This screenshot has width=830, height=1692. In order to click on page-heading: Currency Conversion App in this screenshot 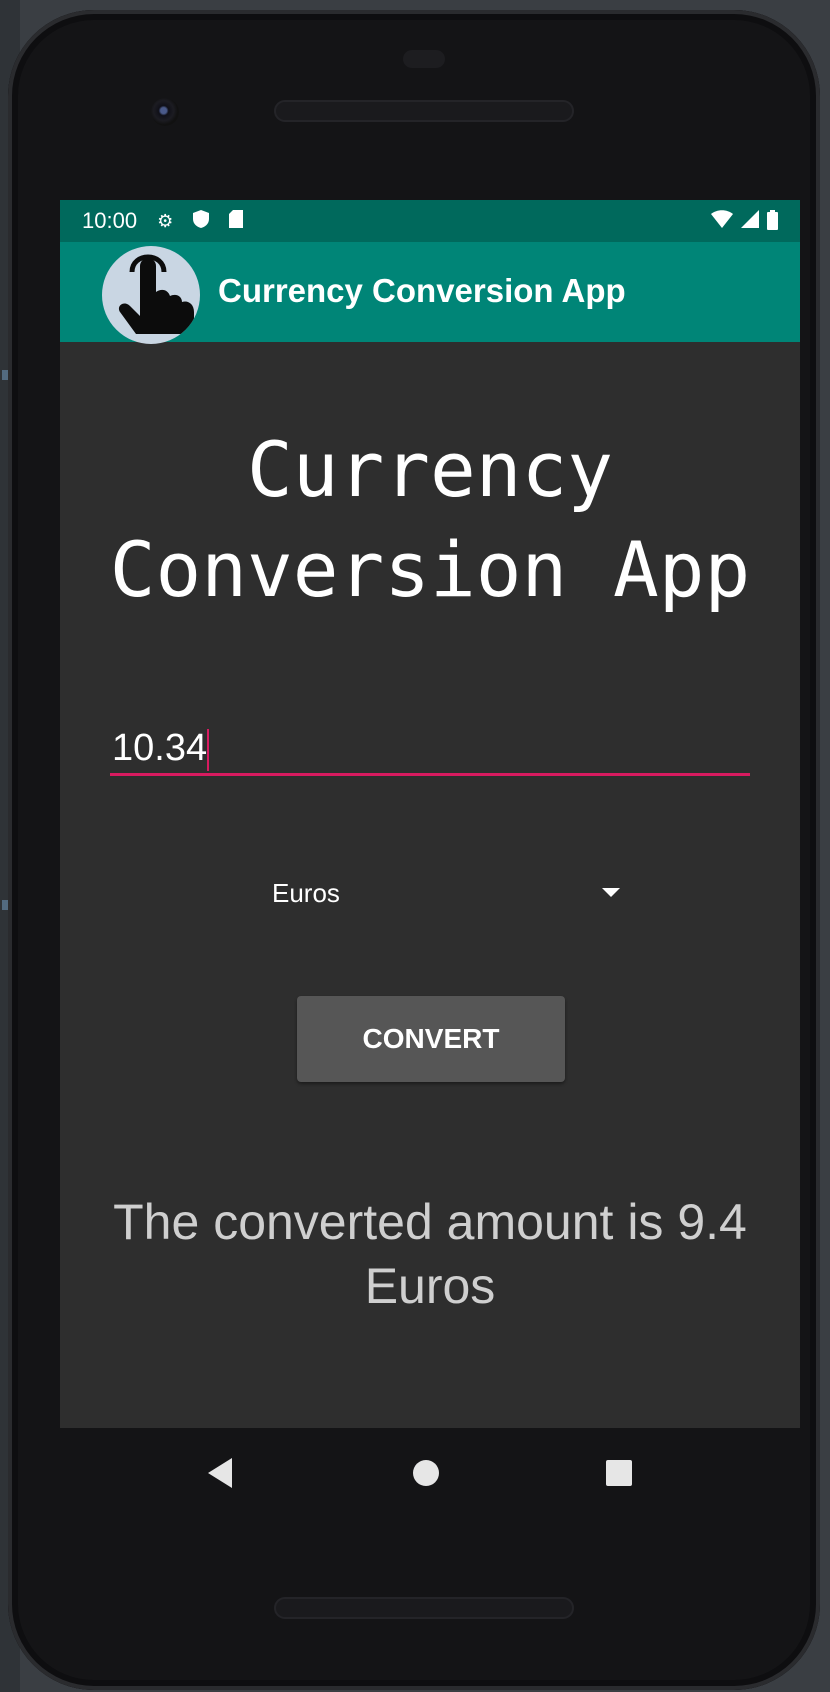, I will do `click(430, 519)`.